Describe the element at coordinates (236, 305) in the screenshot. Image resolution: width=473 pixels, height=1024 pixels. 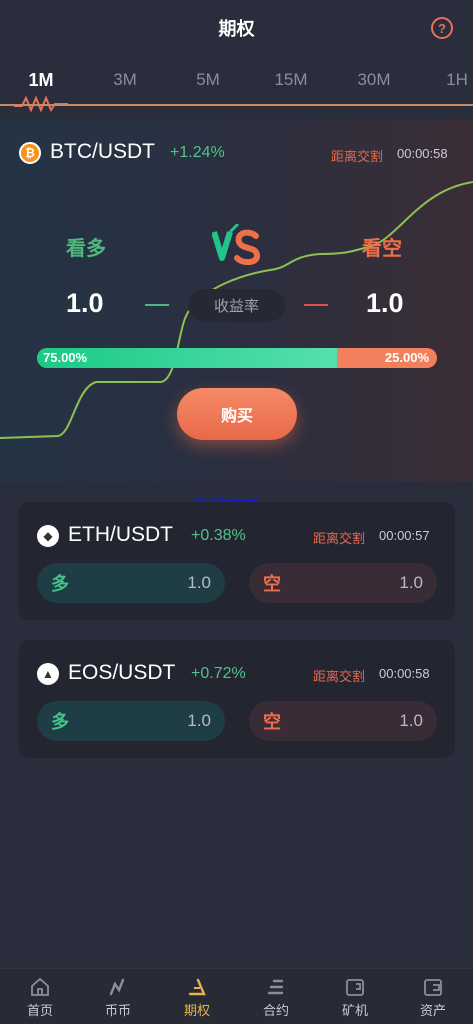
I see `yield-rate-pill: 收益率` at that location.